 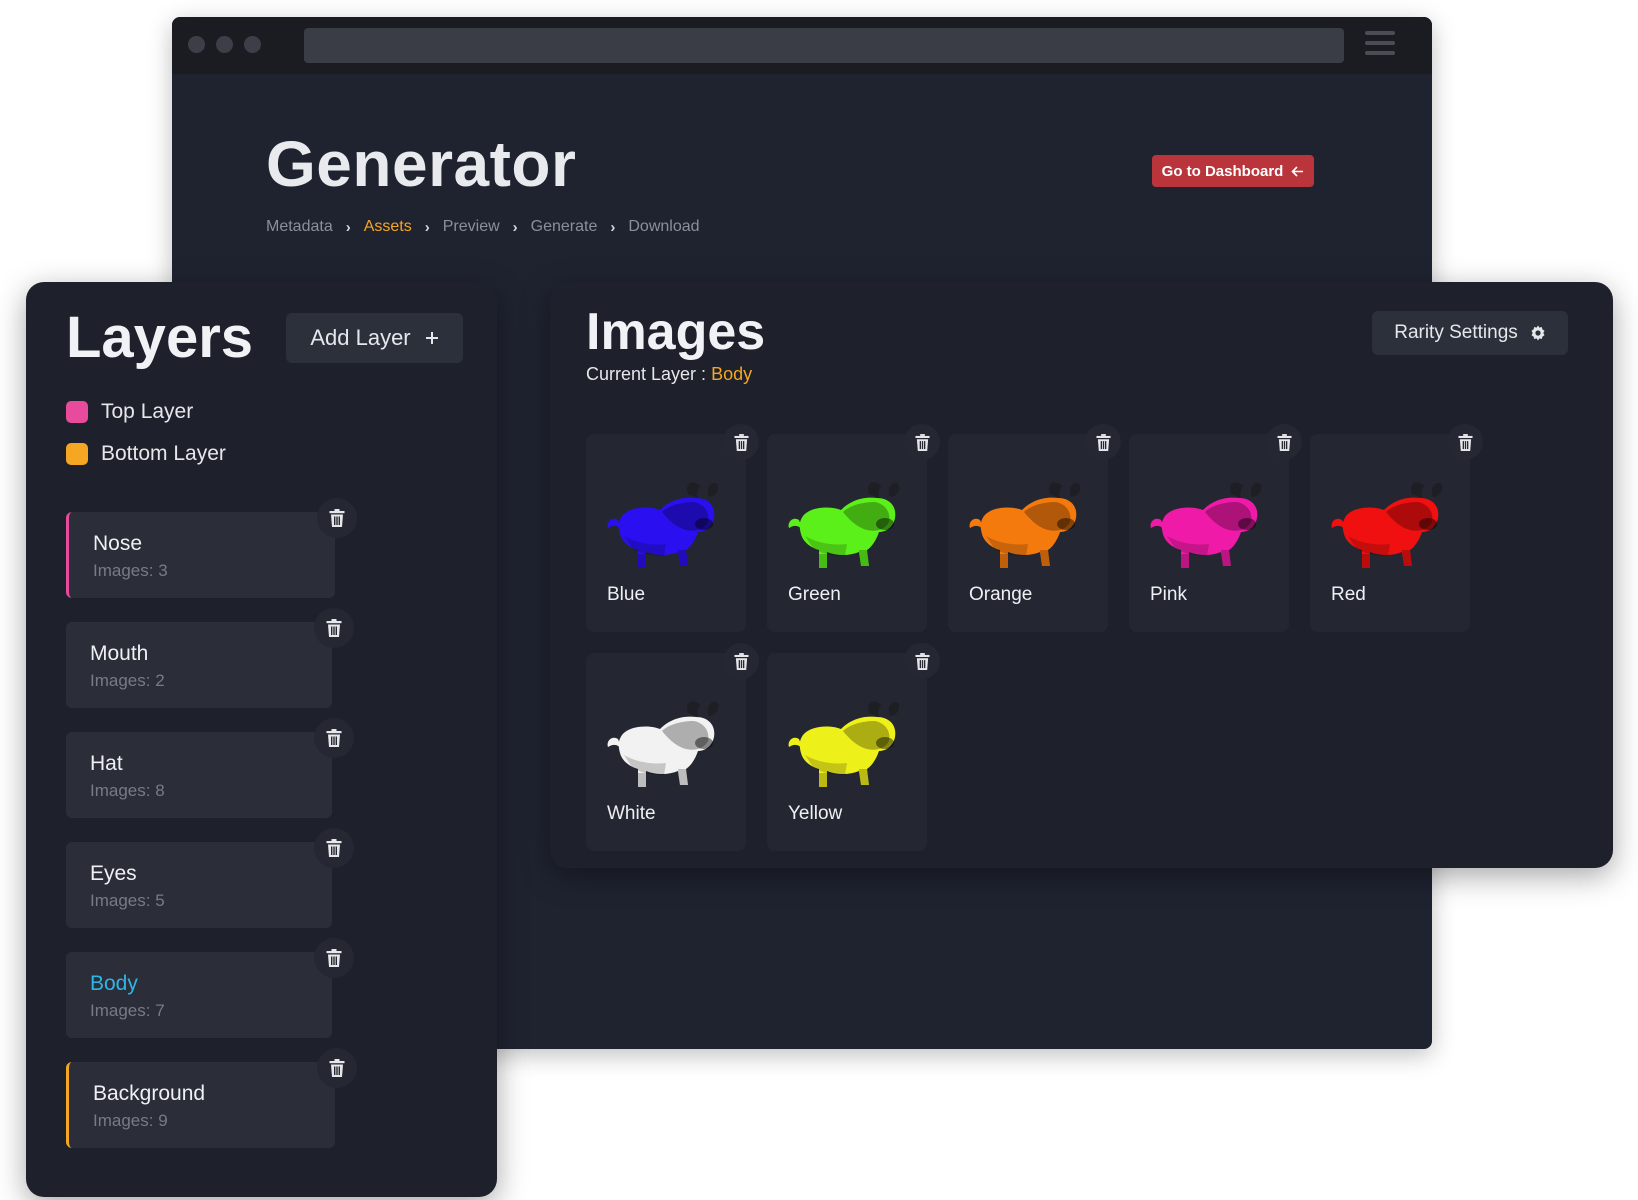 I want to click on bottom-layer-swatch, so click(x=77, y=454).